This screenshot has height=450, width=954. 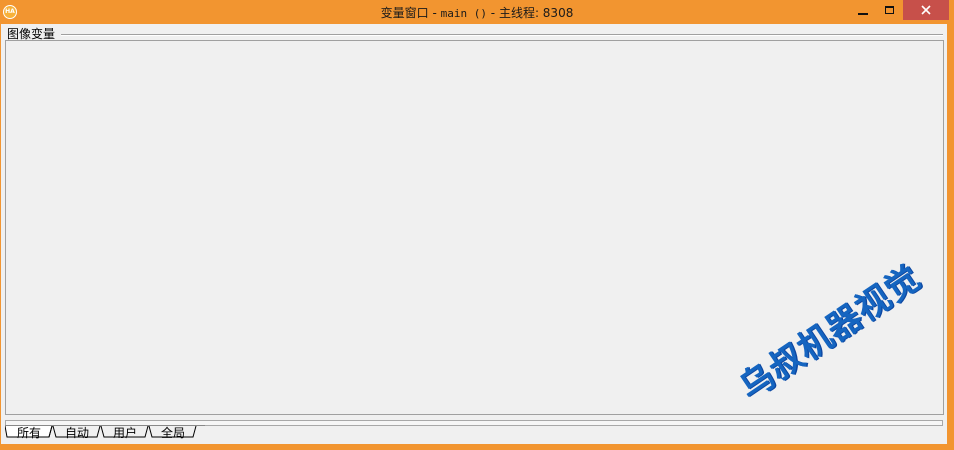 What do you see at coordinates (863, 10) in the screenshot?
I see `minimize-button` at bounding box center [863, 10].